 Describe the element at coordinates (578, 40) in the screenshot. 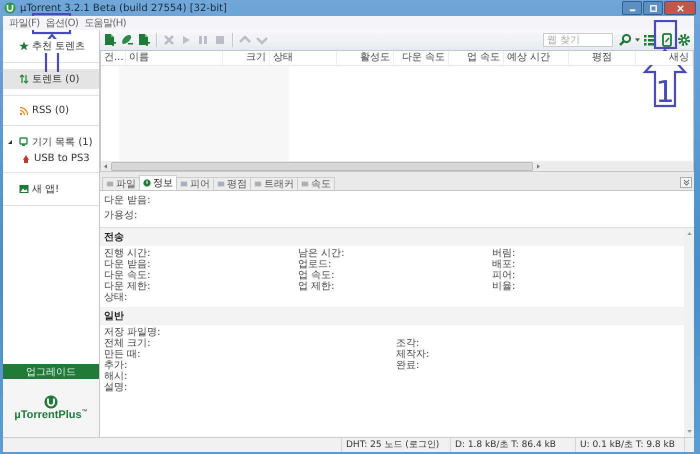

I see `search-field: 웹 찾기` at that location.